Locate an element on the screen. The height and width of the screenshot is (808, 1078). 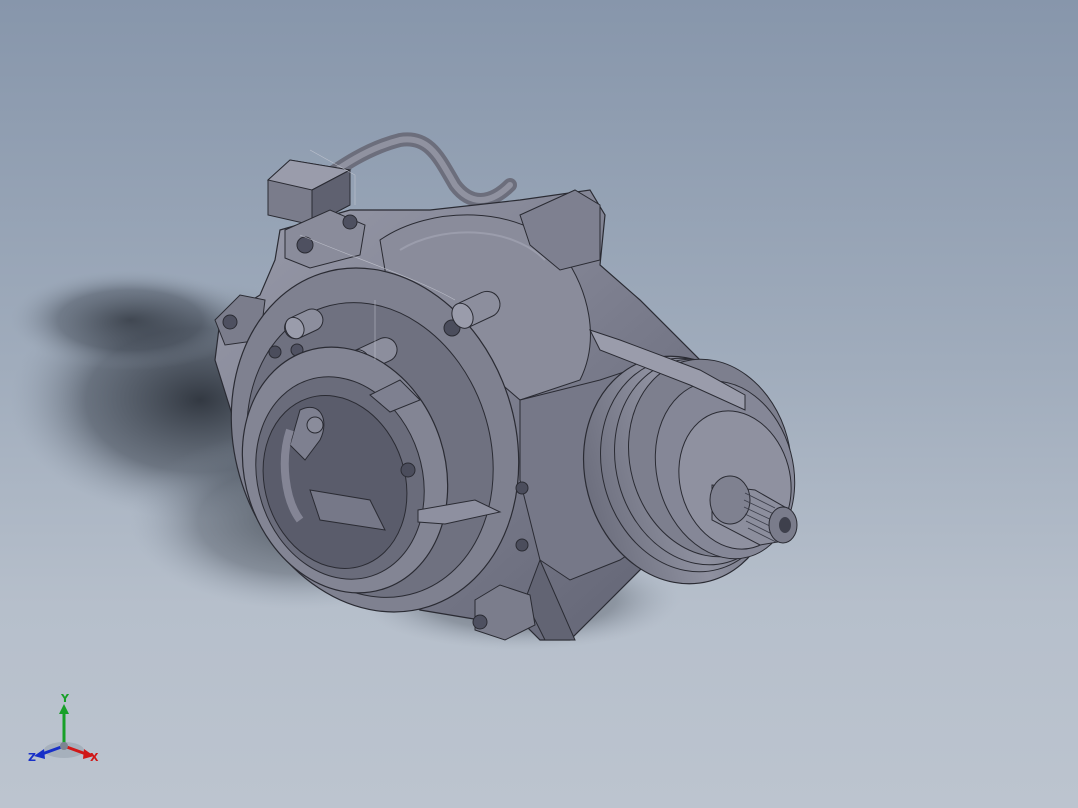
z-axis-label: Z is located at coordinates (32, 757).